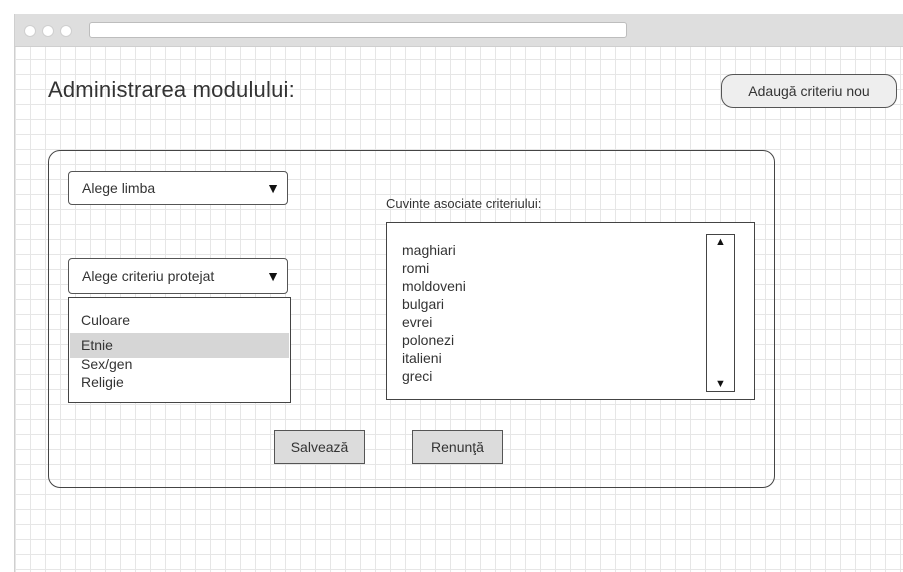  I want to click on scroll-down-arrow-icon: ▼, so click(720, 384).